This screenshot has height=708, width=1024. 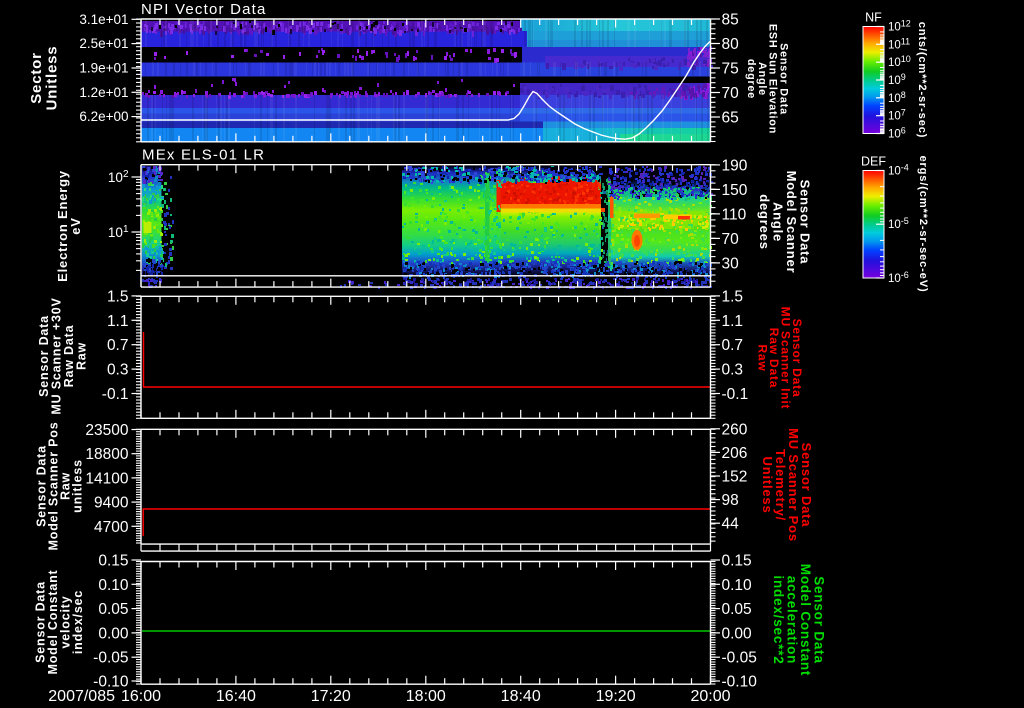 What do you see at coordinates (103, 43) in the screenshot?
I see `svg-text: 2.5e+01` at bounding box center [103, 43].